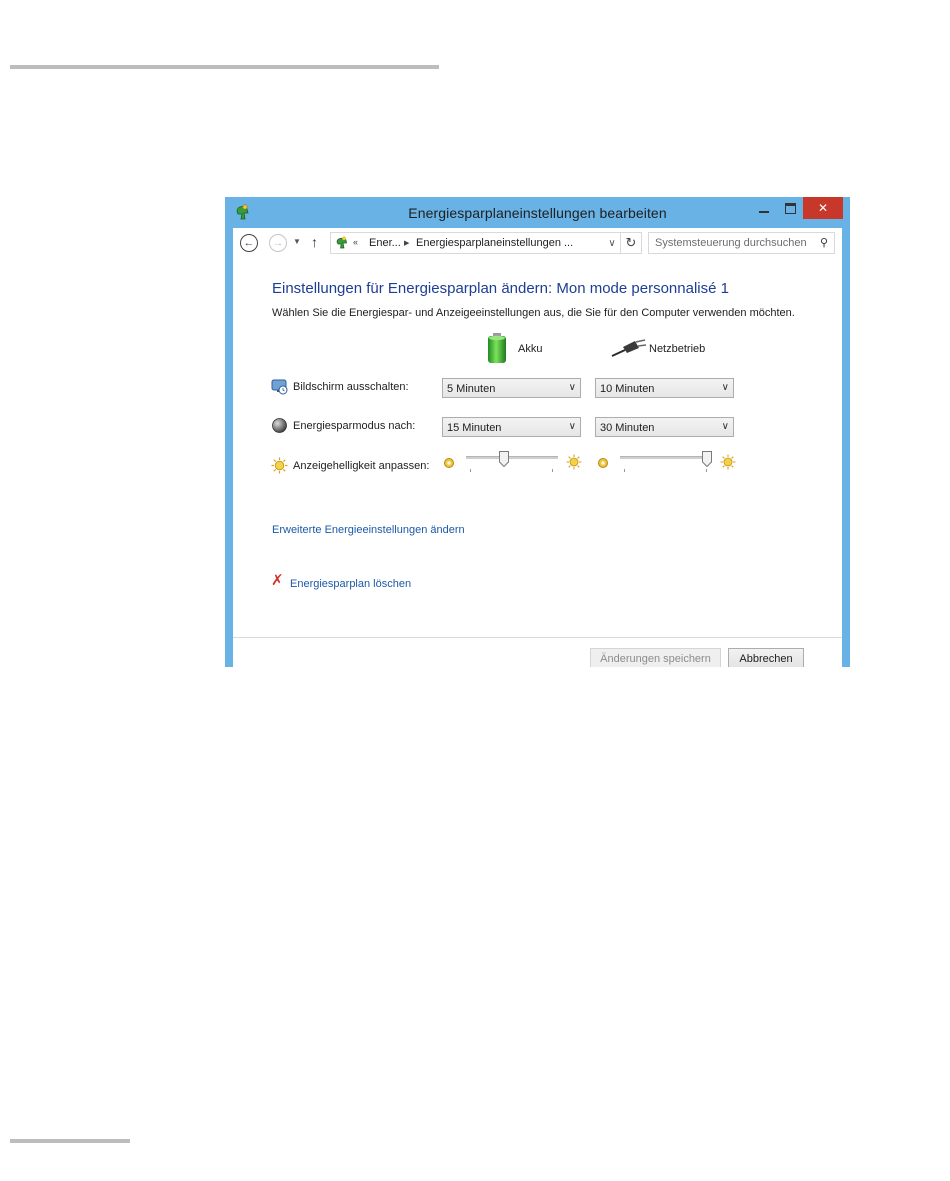 This screenshot has height=1181, width=950. Describe the element at coordinates (474, 428) in the screenshot. I see `sleep-battery-value: 15 Minuten` at that location.